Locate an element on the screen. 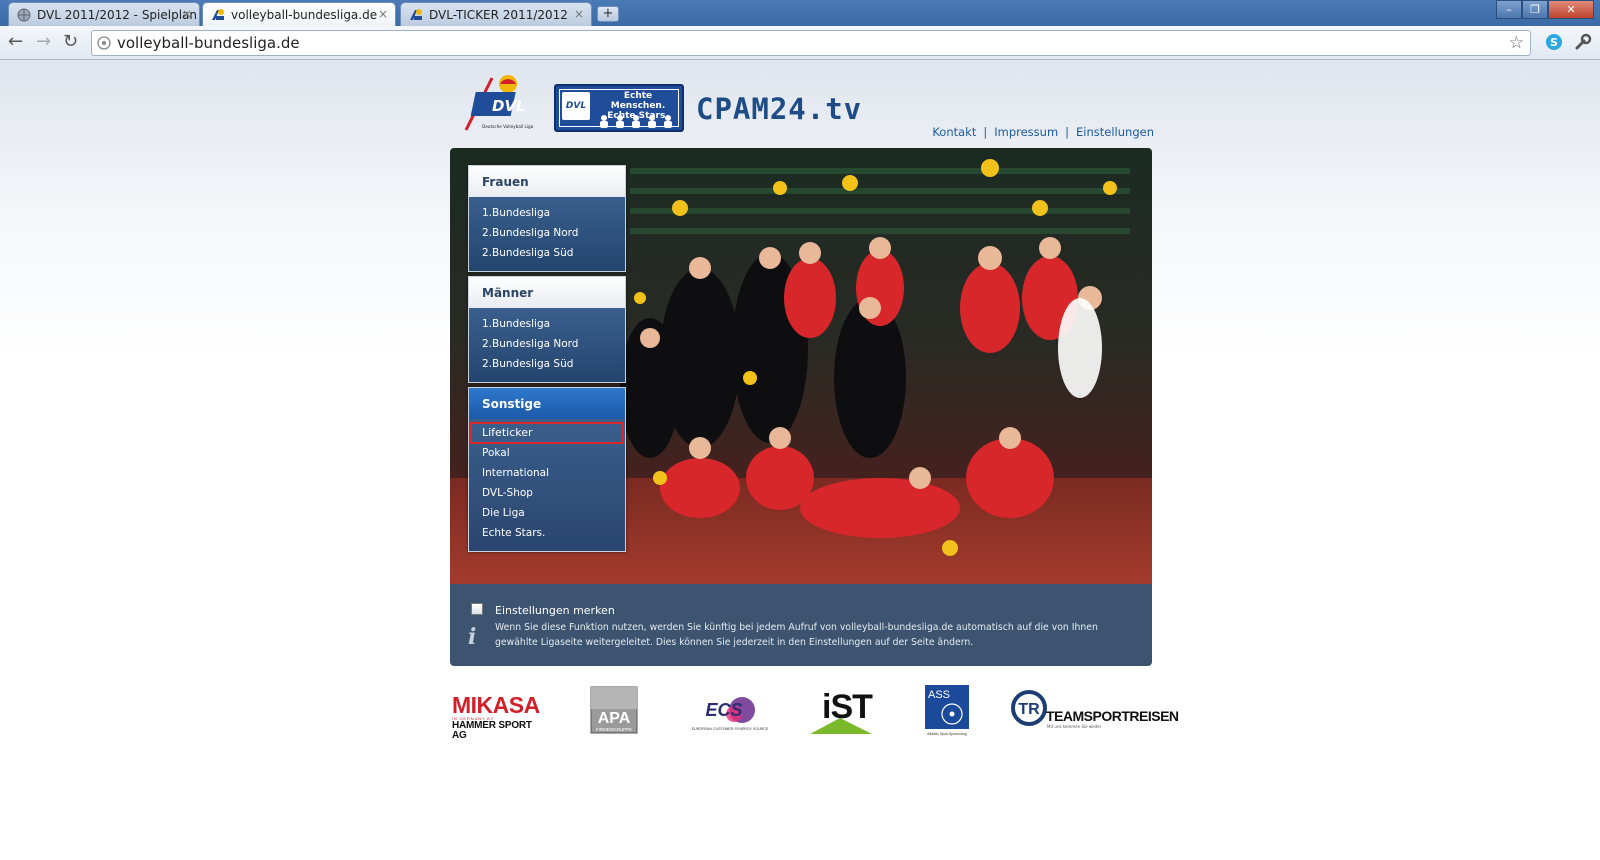 This screenshot has width=1600, height=860. menu-sonstige-title: Sonstige is located at coordinates (547, 403).